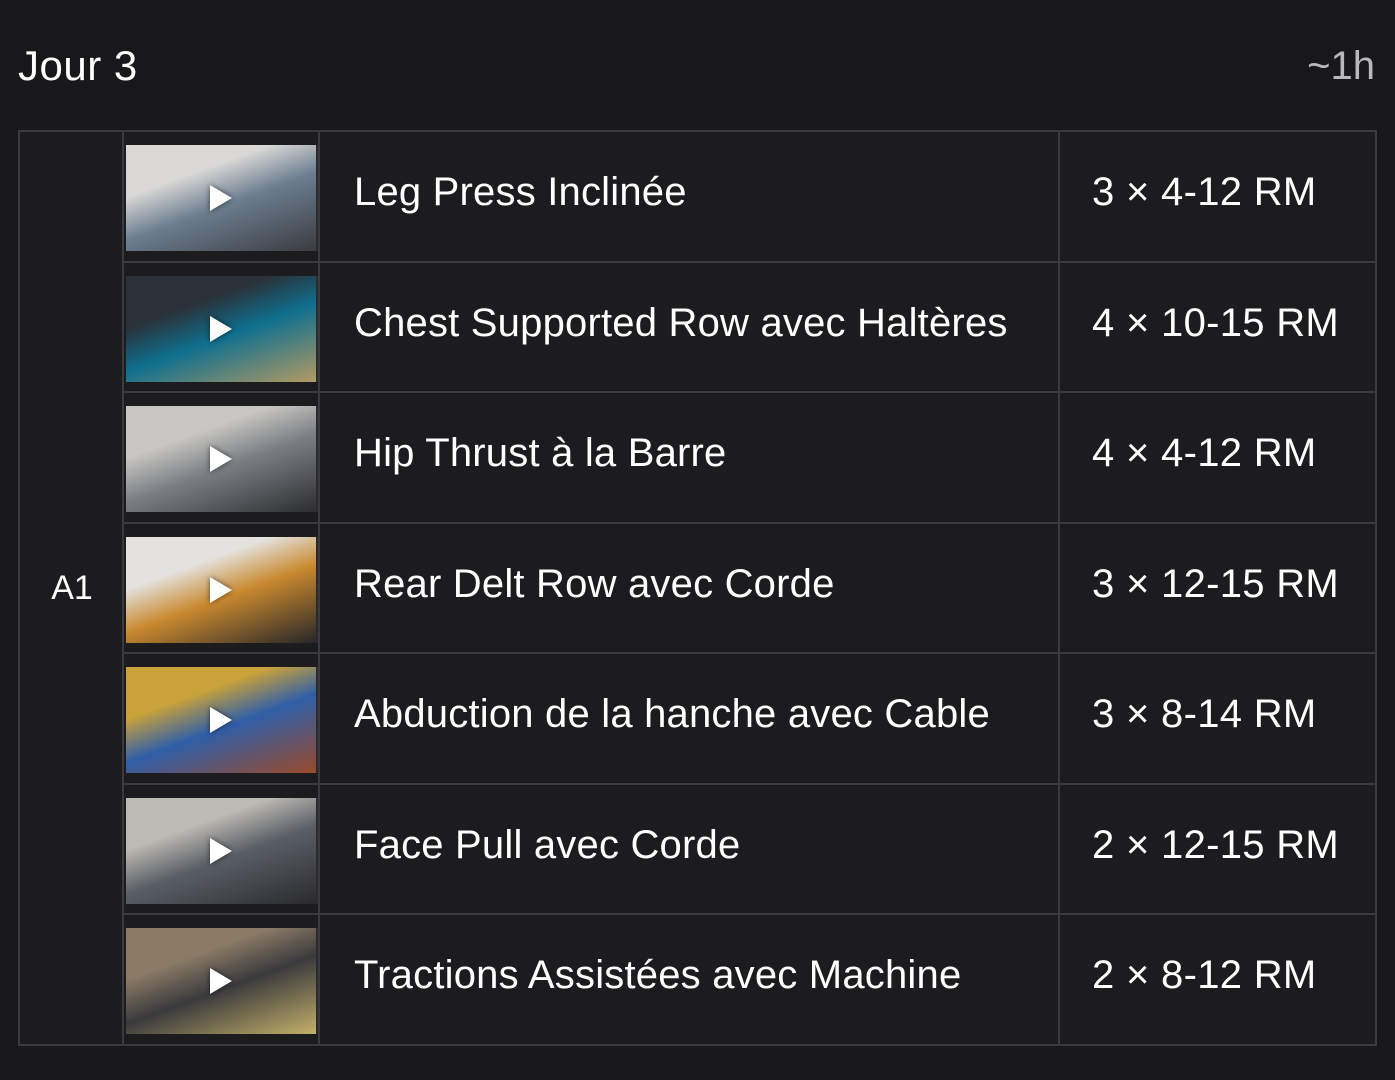 The image size is (1395, 1080). Describe the element at coordinates (594, 583) in the screenshot. I see `exercise-name: Rear Delt Row avec Corde` at that location.